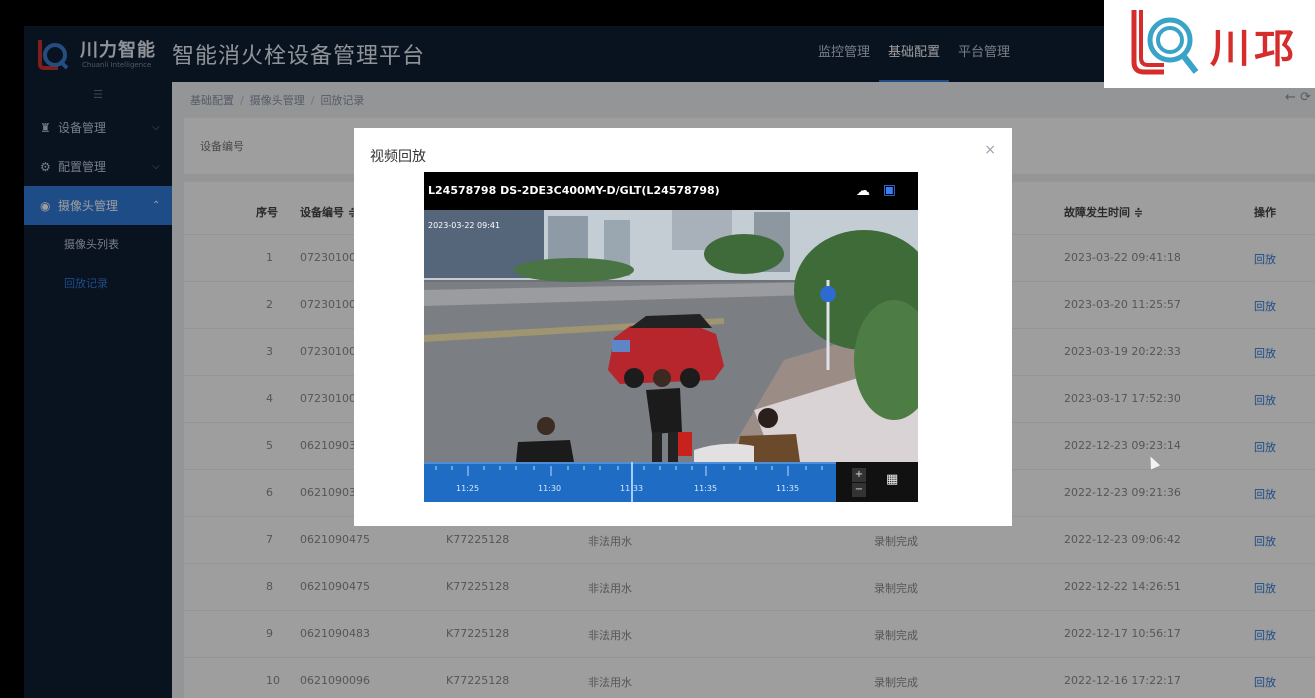  I want to click on watermark-text: 川邛, so click(1254, 48).